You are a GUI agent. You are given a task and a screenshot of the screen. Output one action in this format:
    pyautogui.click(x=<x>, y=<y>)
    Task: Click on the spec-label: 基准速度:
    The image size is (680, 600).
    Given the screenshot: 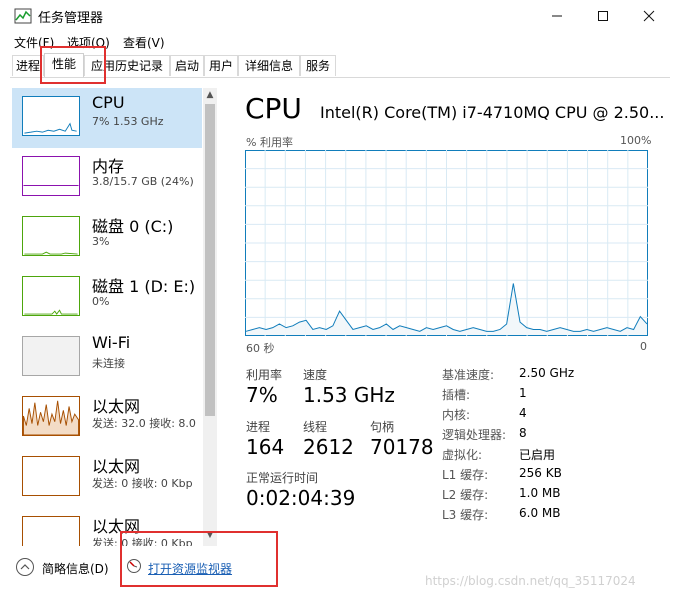 What is the action you would take?
    pyautogui.click(x=468, y=375)
    